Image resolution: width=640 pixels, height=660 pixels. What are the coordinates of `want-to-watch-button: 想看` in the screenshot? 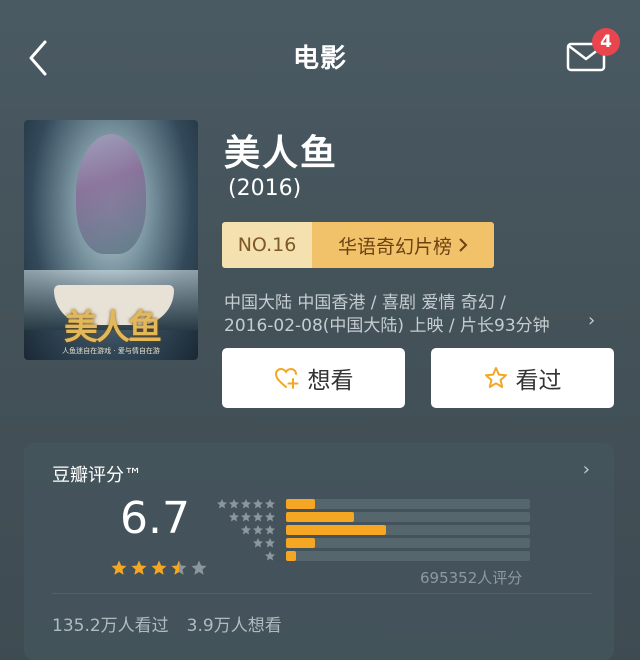 It's located at (313, 378).